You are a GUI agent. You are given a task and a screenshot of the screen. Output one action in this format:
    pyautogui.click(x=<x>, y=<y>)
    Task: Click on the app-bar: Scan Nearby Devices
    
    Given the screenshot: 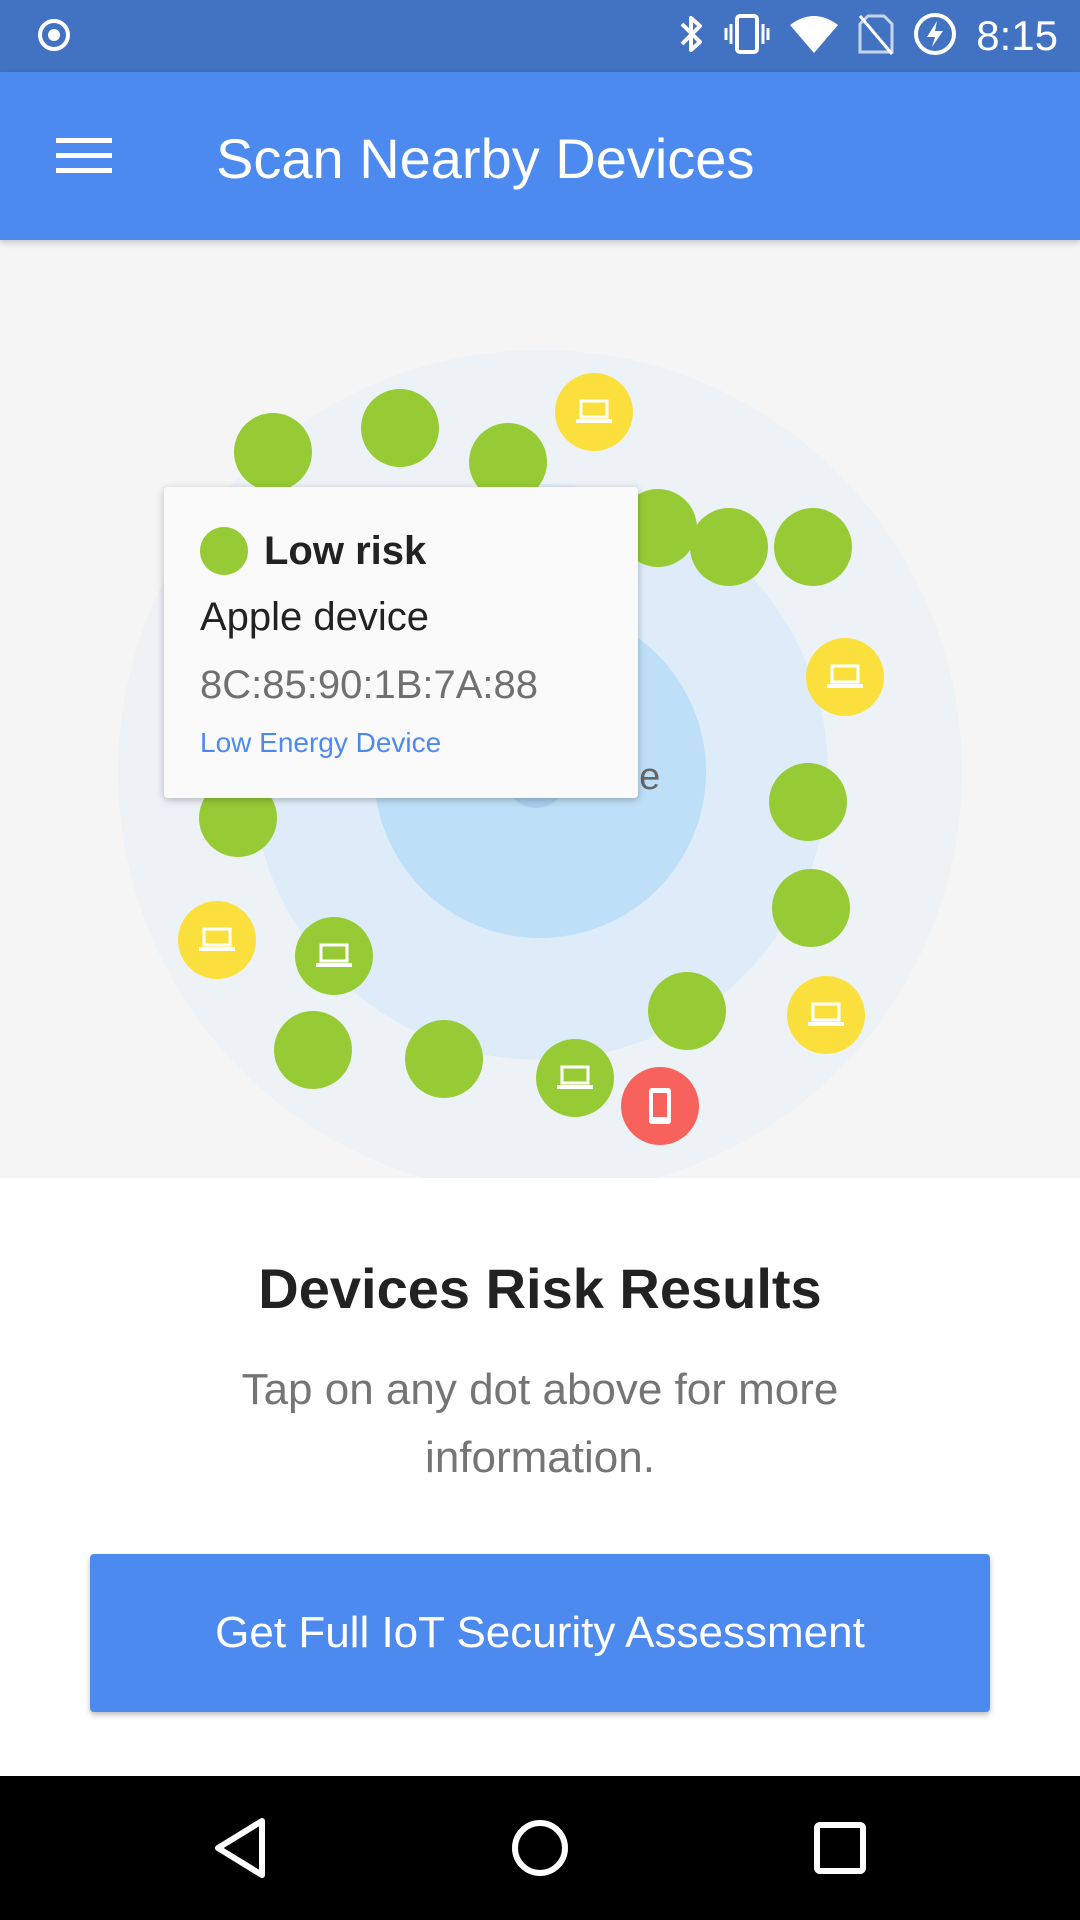 What is the action you would take?
    pyautogui.click(x=540, y=156)
    